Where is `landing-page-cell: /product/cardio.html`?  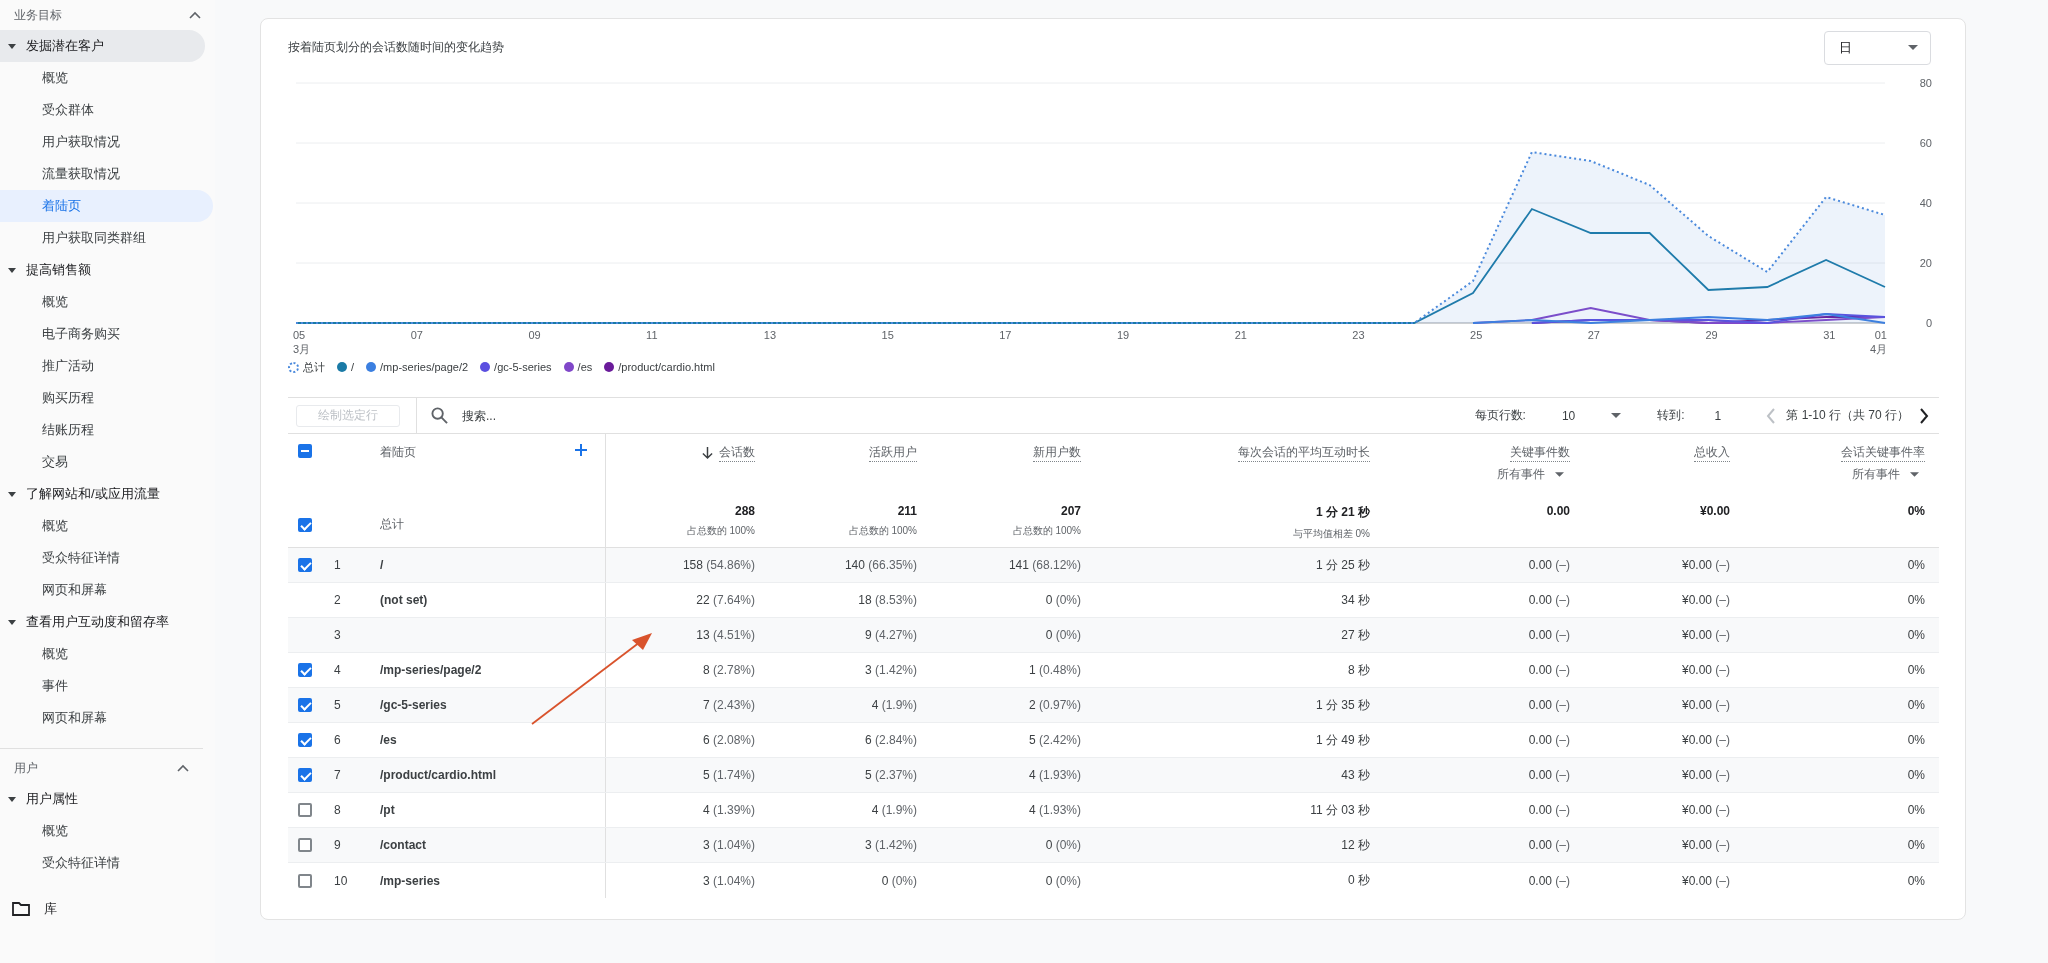 landing-page-cell: /product/cardio.html is located at coordinates (438, 775).